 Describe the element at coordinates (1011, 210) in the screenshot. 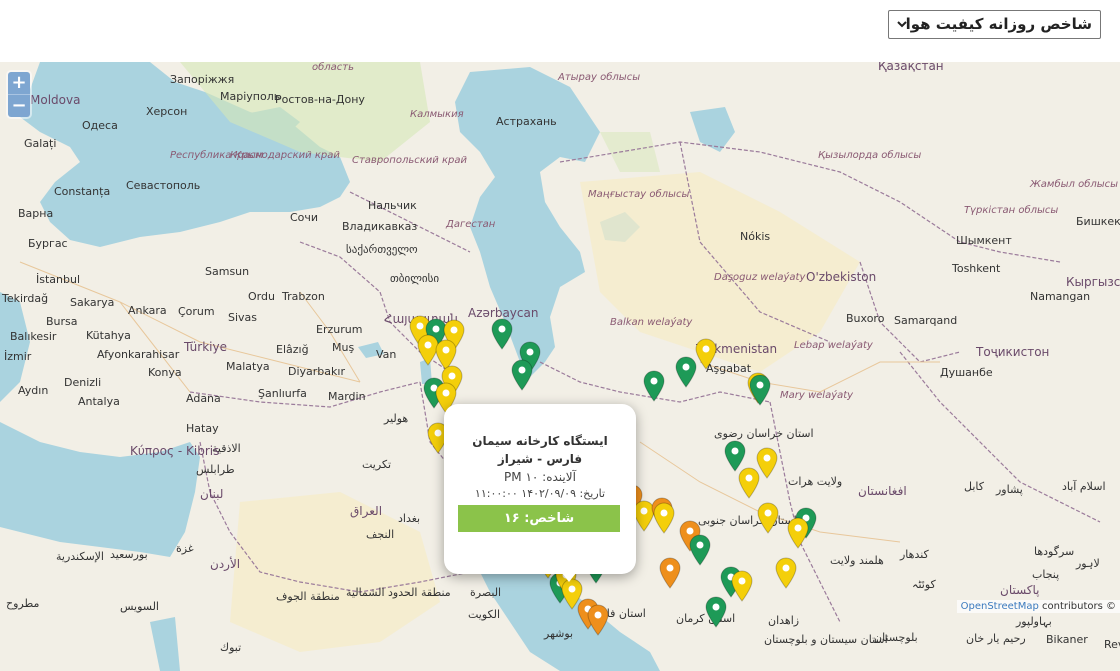

I see `place-label: Түркістан облысы` at that location.